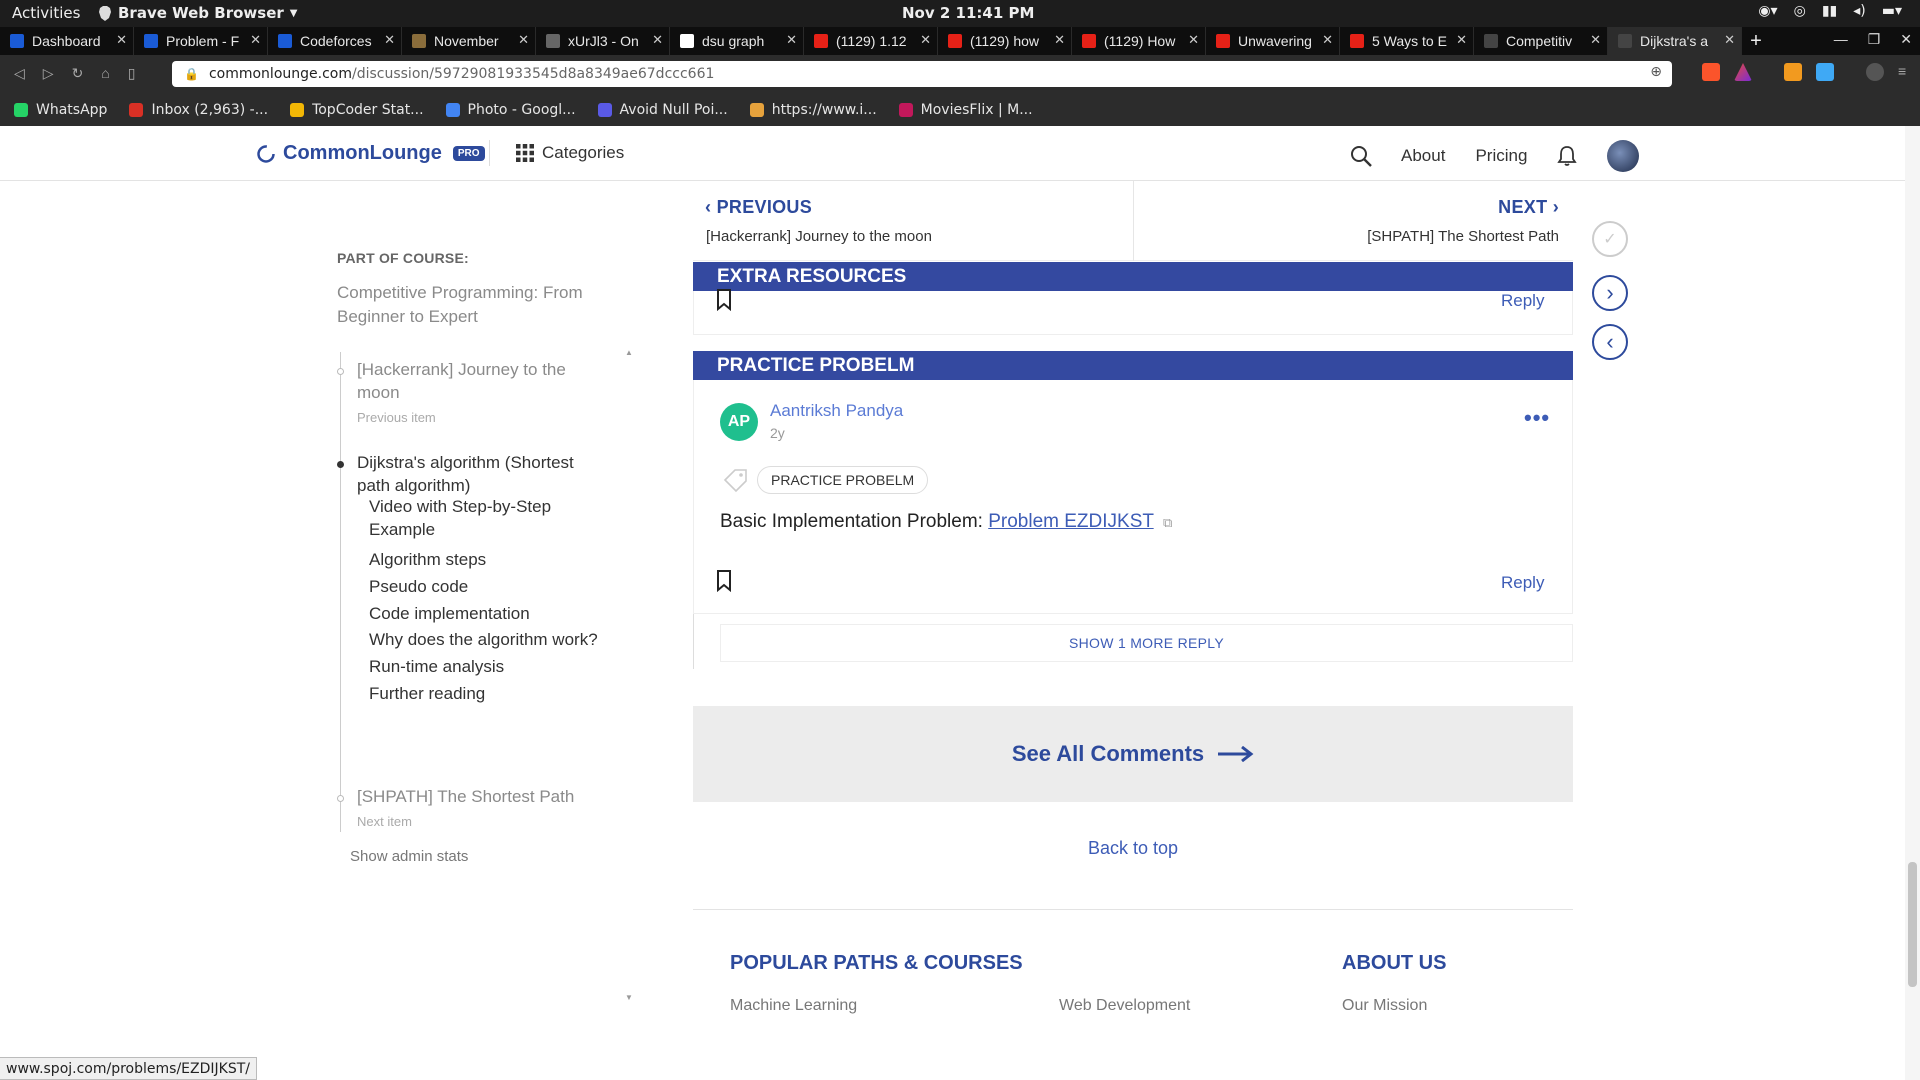 The width and height of the screenshot is (1920, 1080). I want to click on extension-orange-icon, so click(1793, 72).